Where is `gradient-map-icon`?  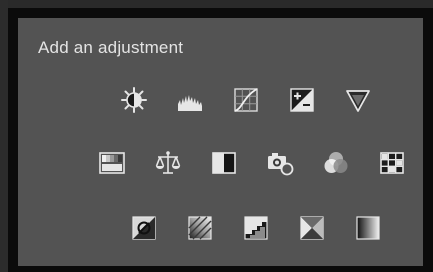
gradient-map-icon is located at coordinates (368, 228).